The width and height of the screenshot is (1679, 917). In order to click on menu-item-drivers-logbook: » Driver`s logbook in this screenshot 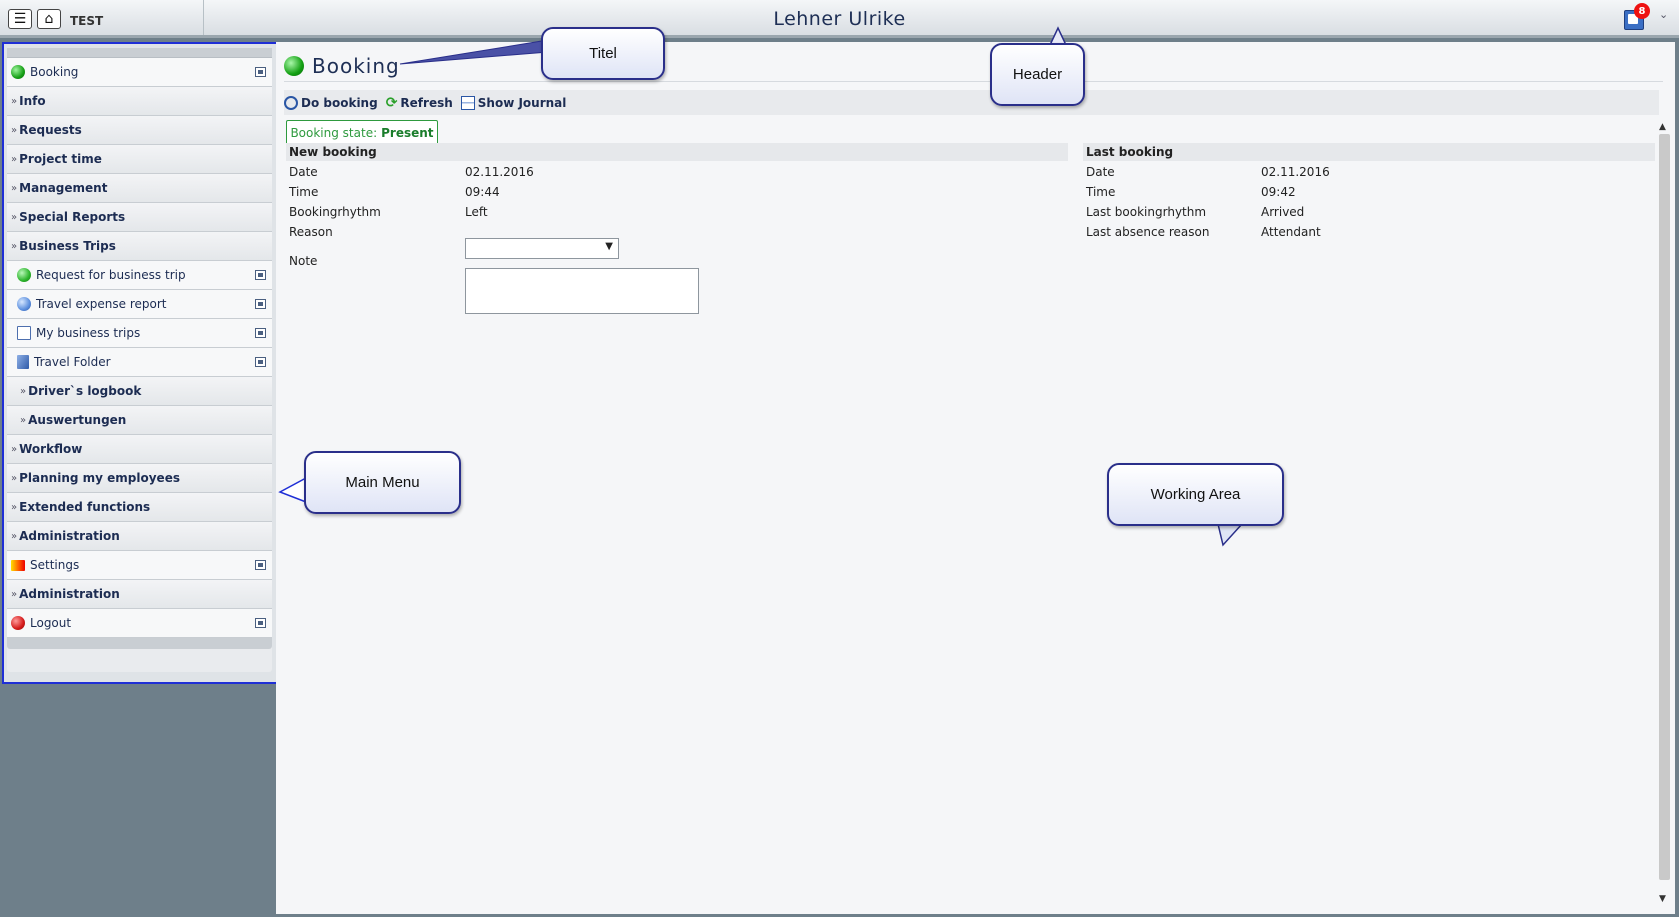, I will do `click(139, 391)`.